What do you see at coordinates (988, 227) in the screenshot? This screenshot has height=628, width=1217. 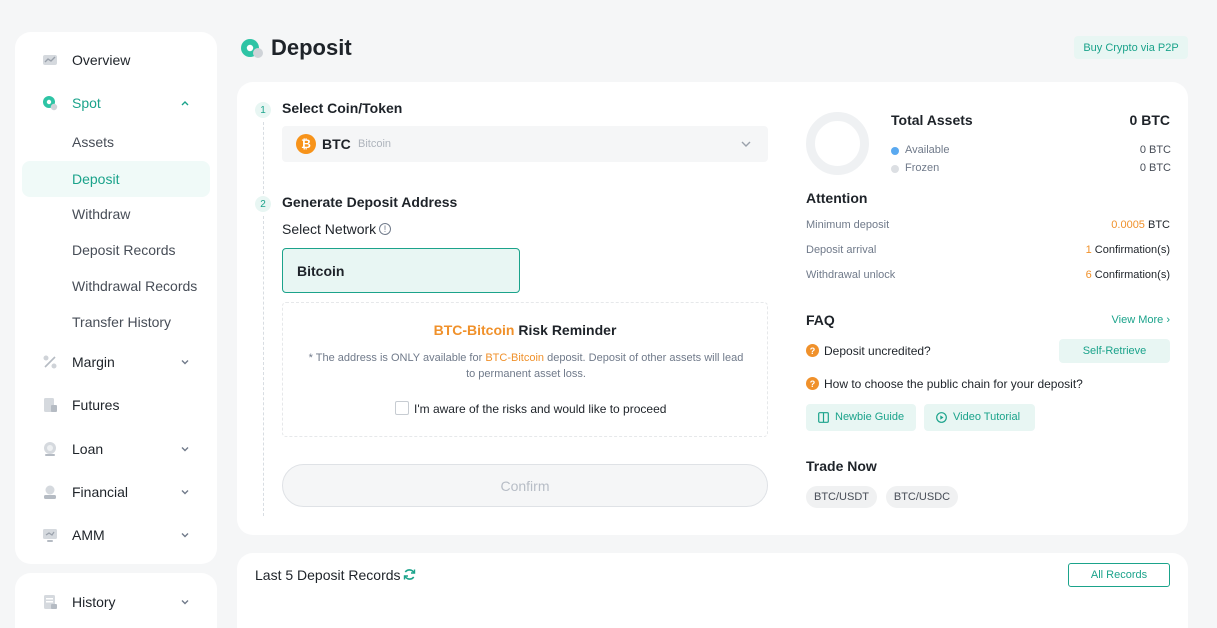 I see `attention-row: Minimum deposit 0.0005 BTC` at bounding box center [988, 227].